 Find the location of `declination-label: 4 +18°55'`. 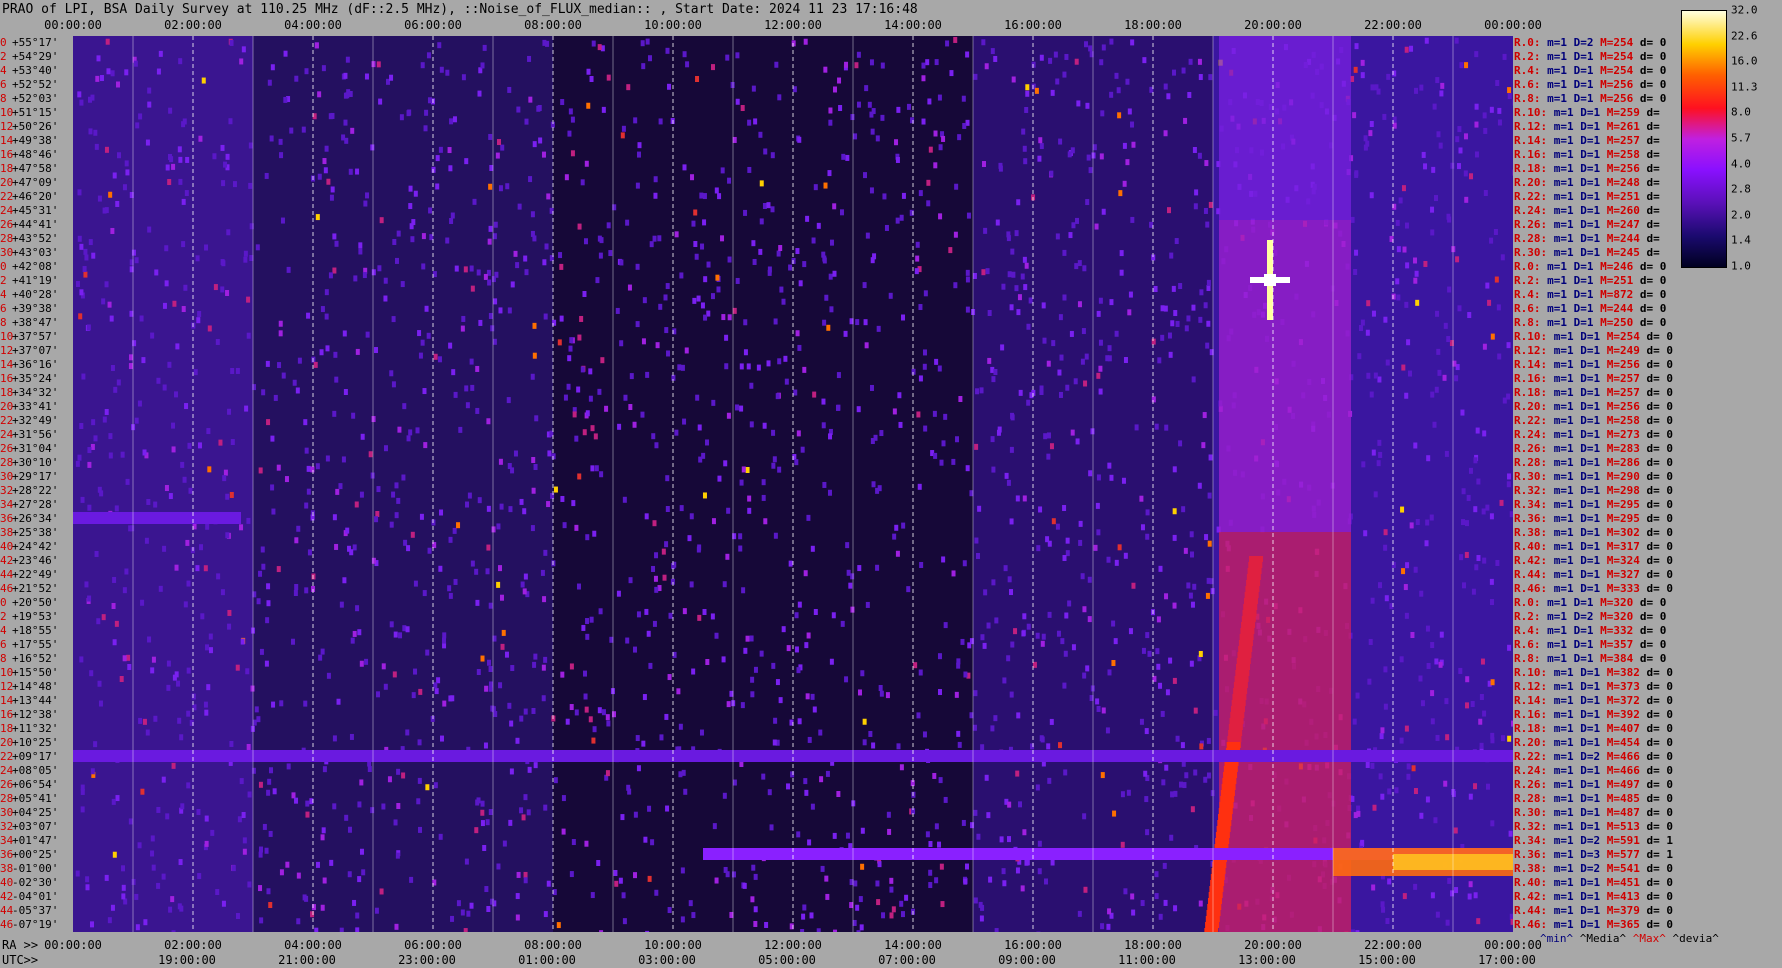

declination-label: 4 +18°55' is located at coordinates (29, 631).